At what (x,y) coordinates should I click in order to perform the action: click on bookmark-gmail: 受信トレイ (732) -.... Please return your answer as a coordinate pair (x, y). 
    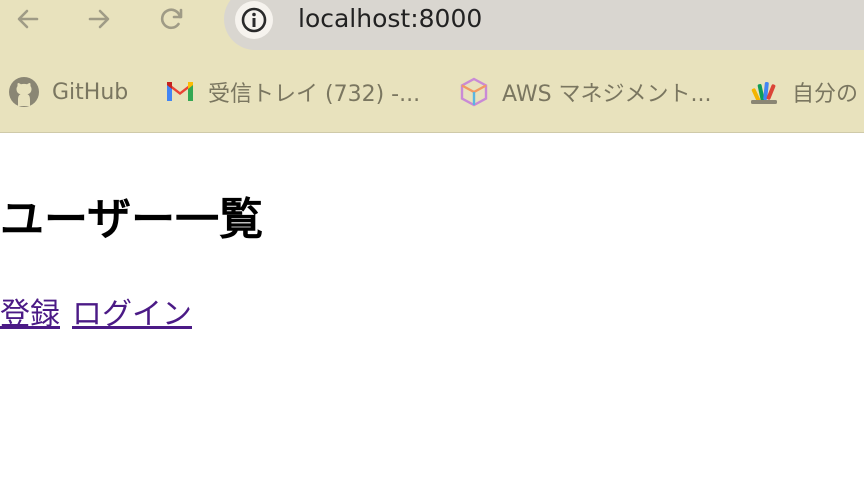
    Looking at the image, I should click on (292, 92).